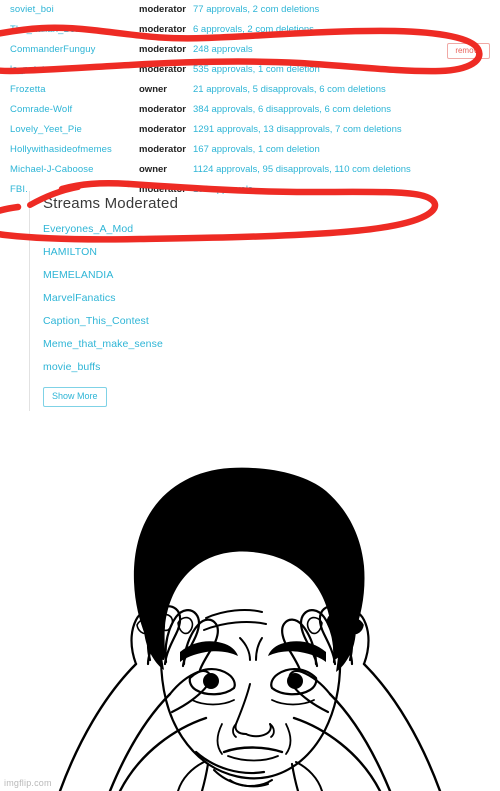  Describe the element at coordinates (61, 150) in the screenshot. I see `moderator-username-link: Hollywithasideofmemes` at that location.